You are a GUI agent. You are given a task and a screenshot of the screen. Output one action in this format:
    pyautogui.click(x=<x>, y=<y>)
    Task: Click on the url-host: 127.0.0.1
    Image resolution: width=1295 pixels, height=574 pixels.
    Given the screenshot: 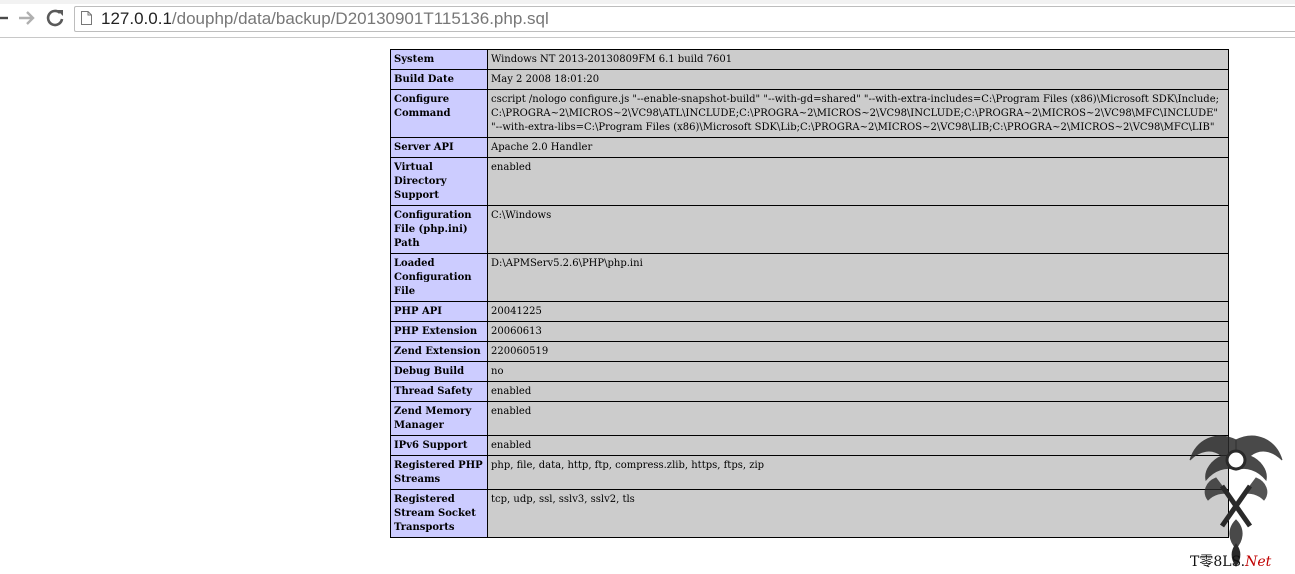 What is the action you would take?
    pyautogui.click(x=136, y=18)
    